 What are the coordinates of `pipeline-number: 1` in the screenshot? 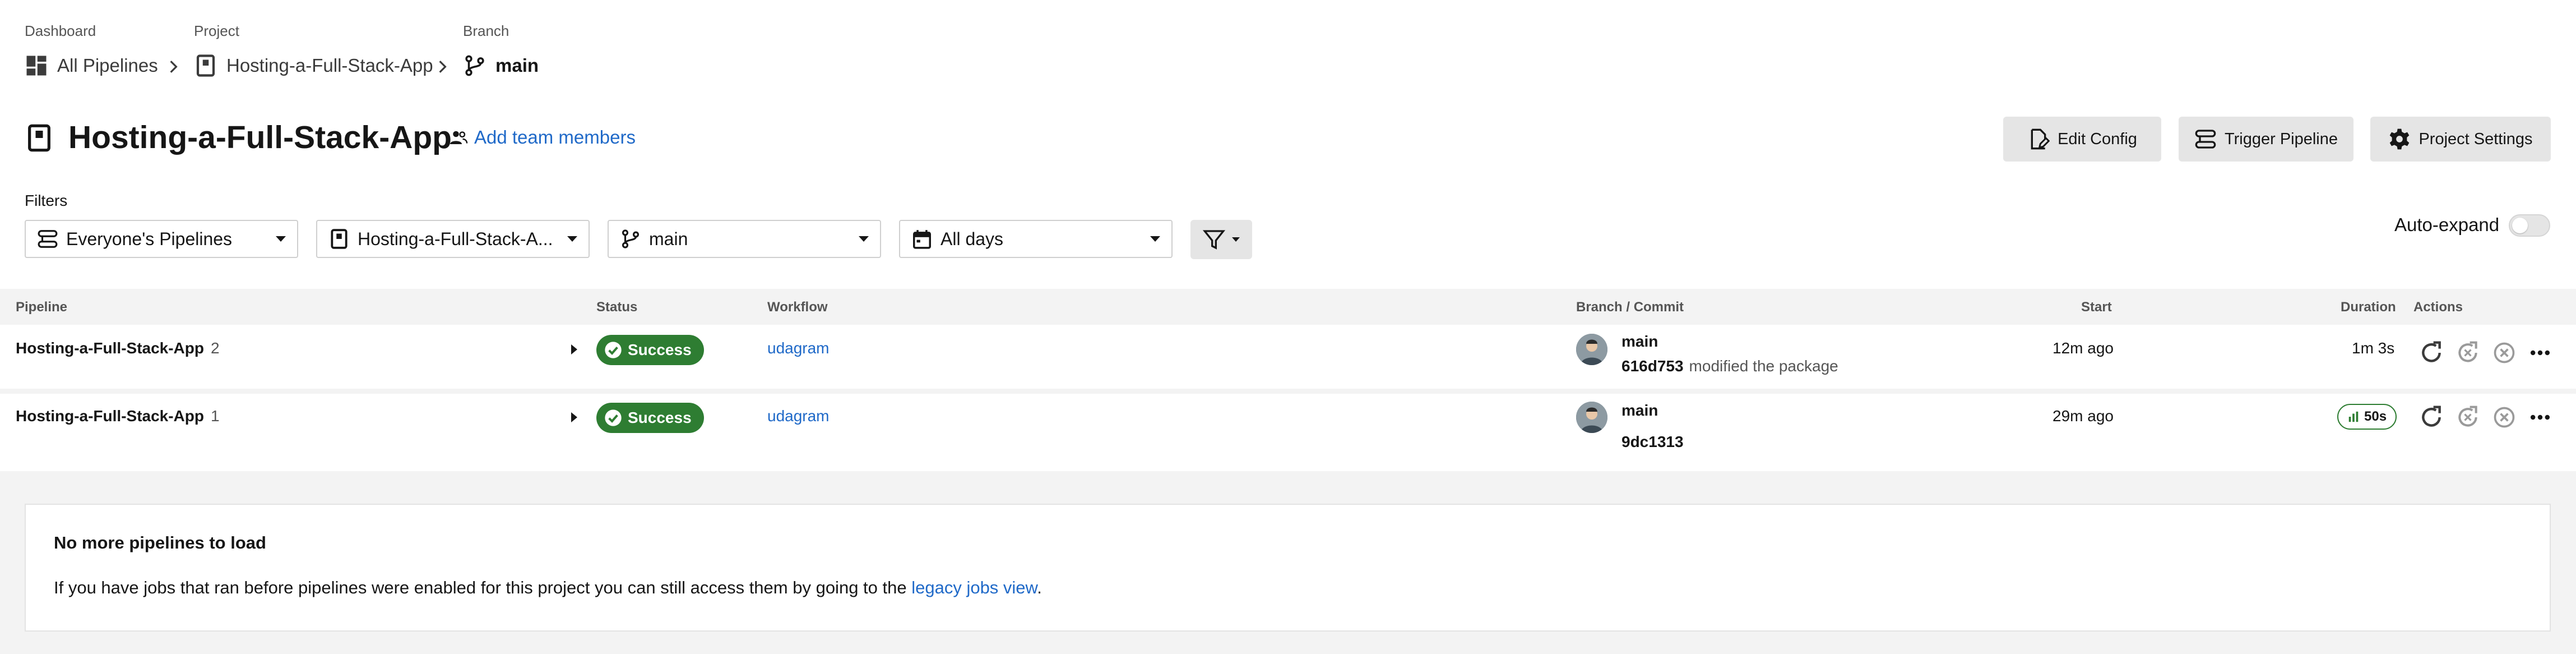 It's located at (215, 416).